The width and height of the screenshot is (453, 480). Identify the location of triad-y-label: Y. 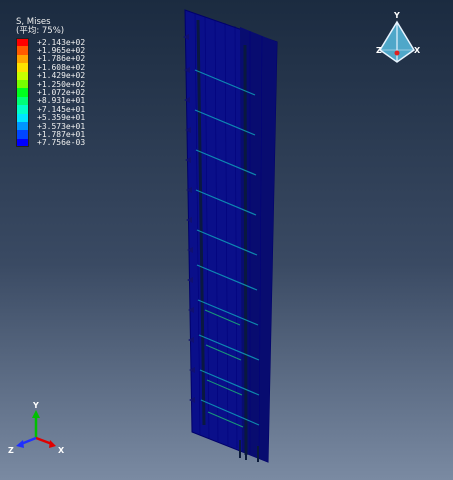
(35, 405).